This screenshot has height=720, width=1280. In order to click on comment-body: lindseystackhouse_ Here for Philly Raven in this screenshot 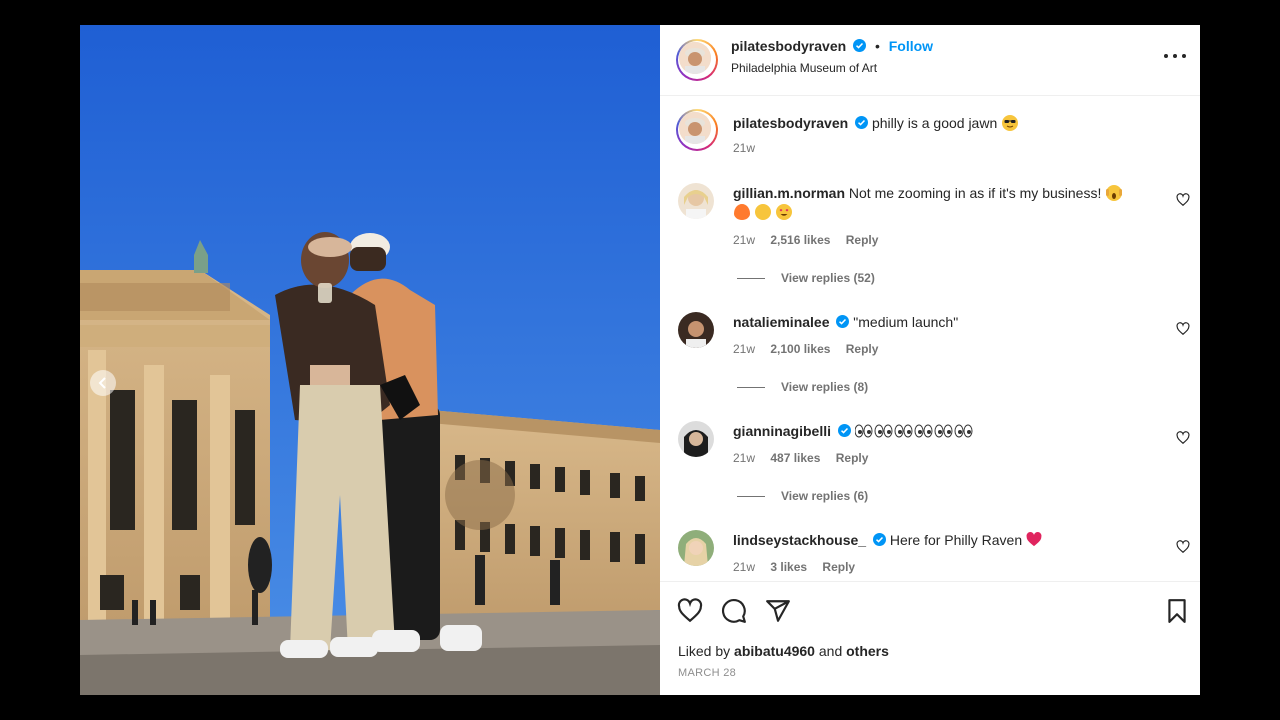, I will do `click(943, 540)`.